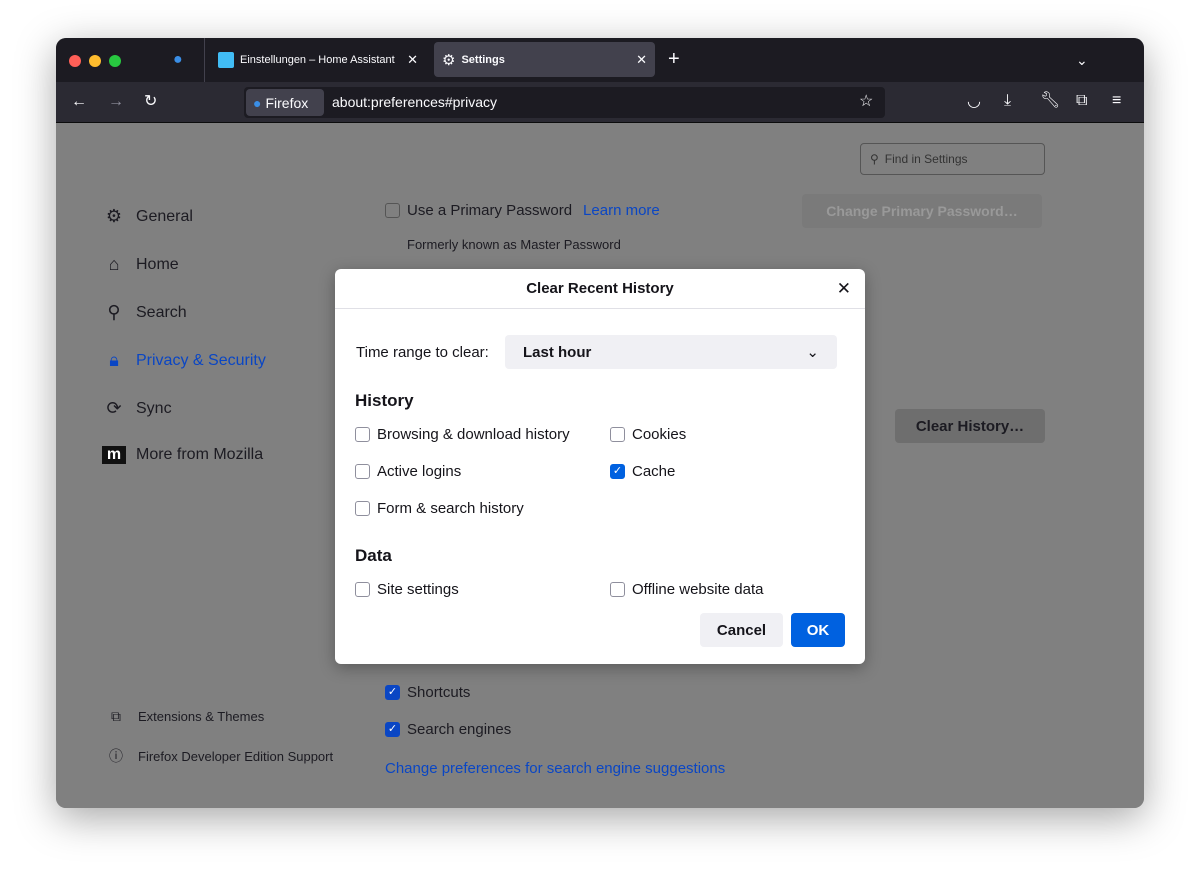  Describe the element at coordinates (483, 59) in the screenshot. I see `tab-label: Settings` at that location.